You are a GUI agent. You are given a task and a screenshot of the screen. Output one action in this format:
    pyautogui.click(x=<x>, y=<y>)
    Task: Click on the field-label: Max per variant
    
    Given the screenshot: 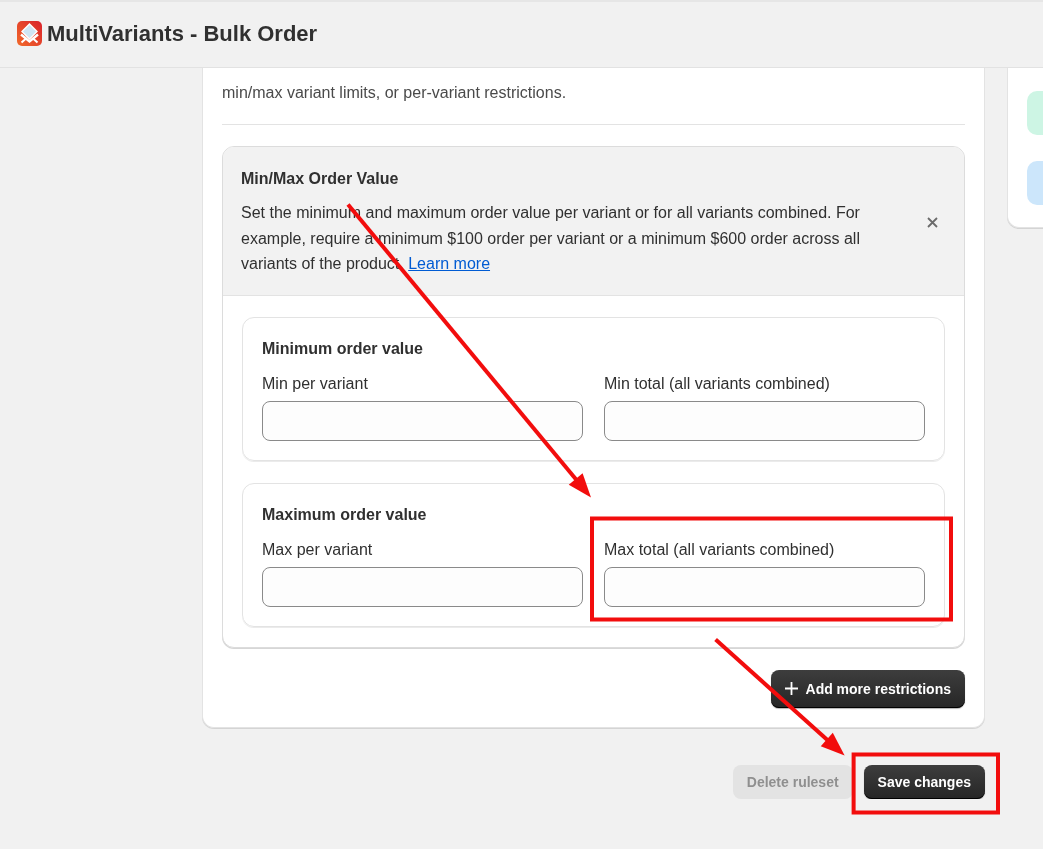 What is the action you would take?
    pyautogui.click(x=318, y=549)
    